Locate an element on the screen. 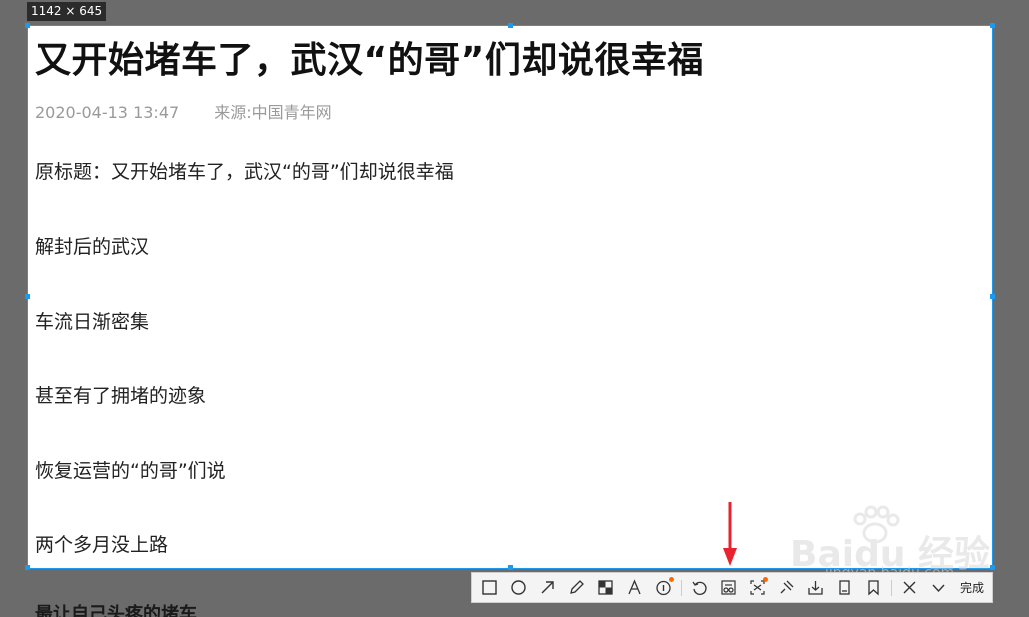 The image size is (1029, 617). rectangle-tool-button is located at coordinates (489, 587).